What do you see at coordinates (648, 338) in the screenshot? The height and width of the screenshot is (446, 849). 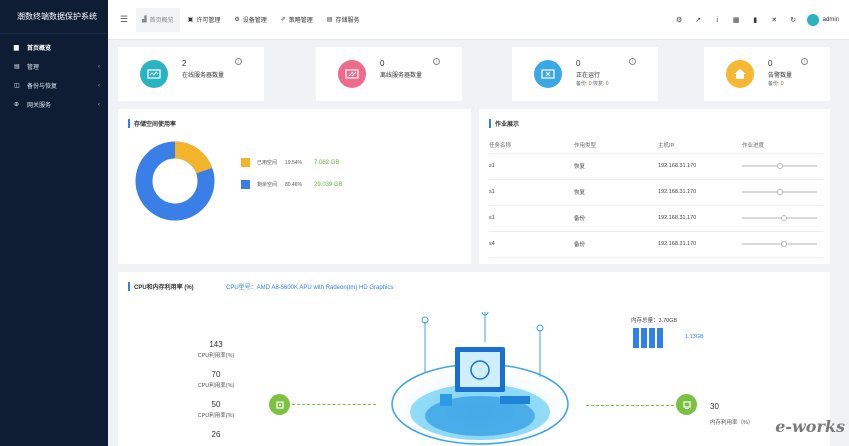 I see `memory-bars` at bounding box center [648, 338].